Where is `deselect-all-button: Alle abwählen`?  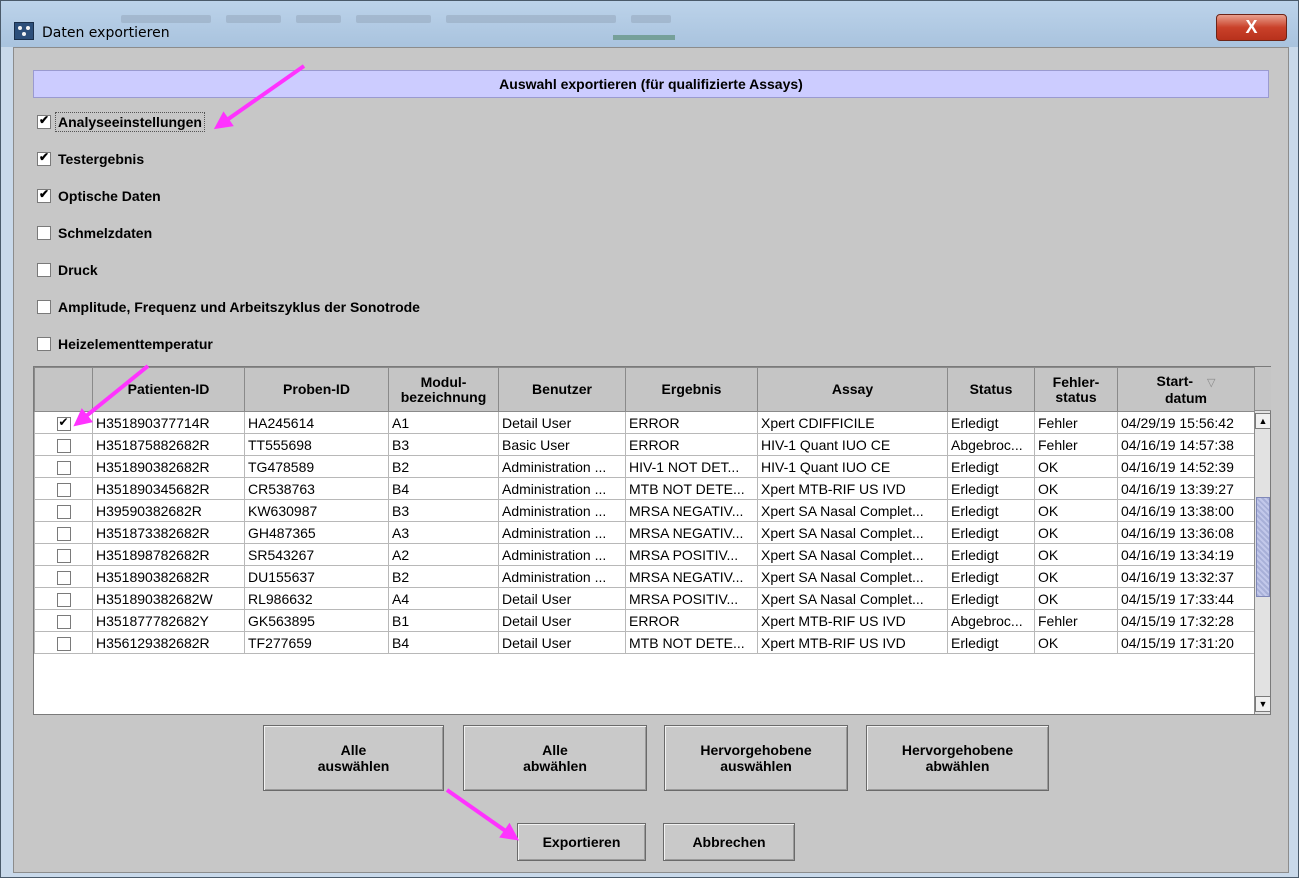
deselect-all-button: Alle abwählen is located at coordinates (555, 758).